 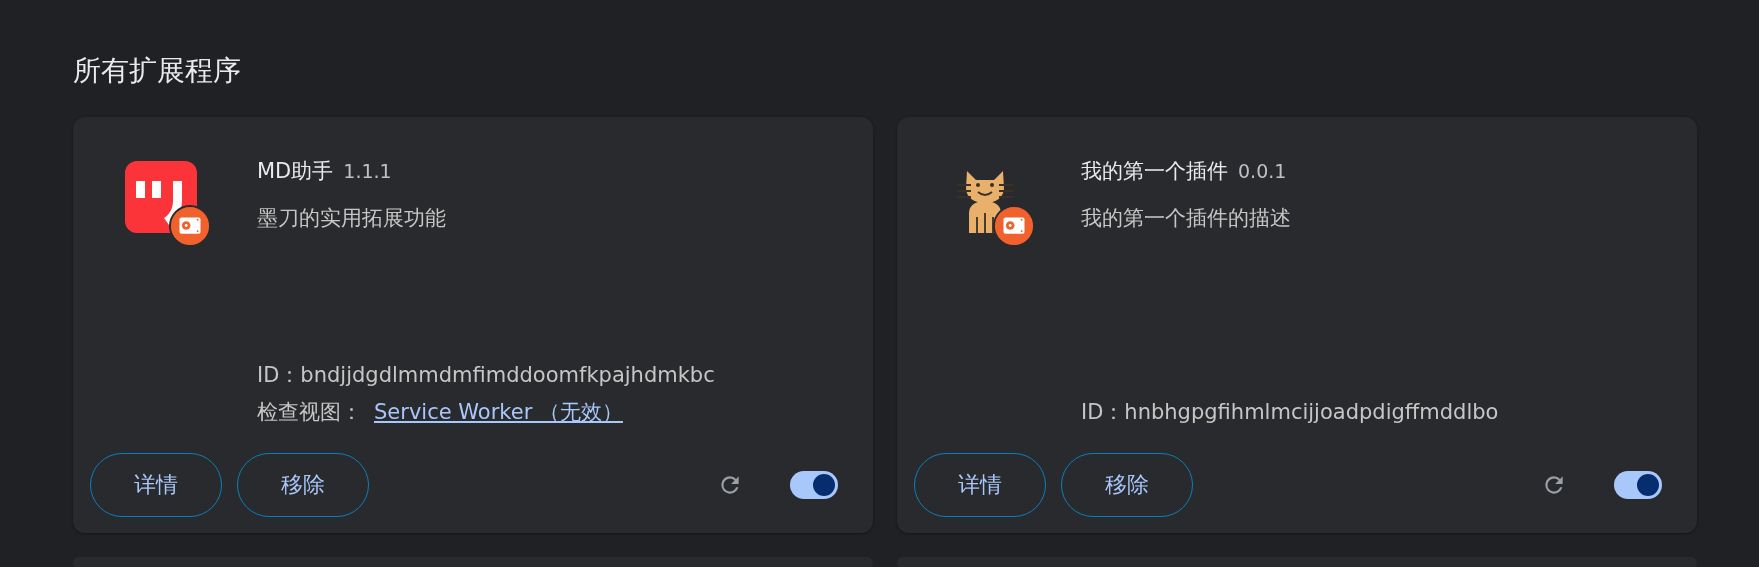 I want to click on inspect-views-label: 检查视图：, so click(x=309, y=412).